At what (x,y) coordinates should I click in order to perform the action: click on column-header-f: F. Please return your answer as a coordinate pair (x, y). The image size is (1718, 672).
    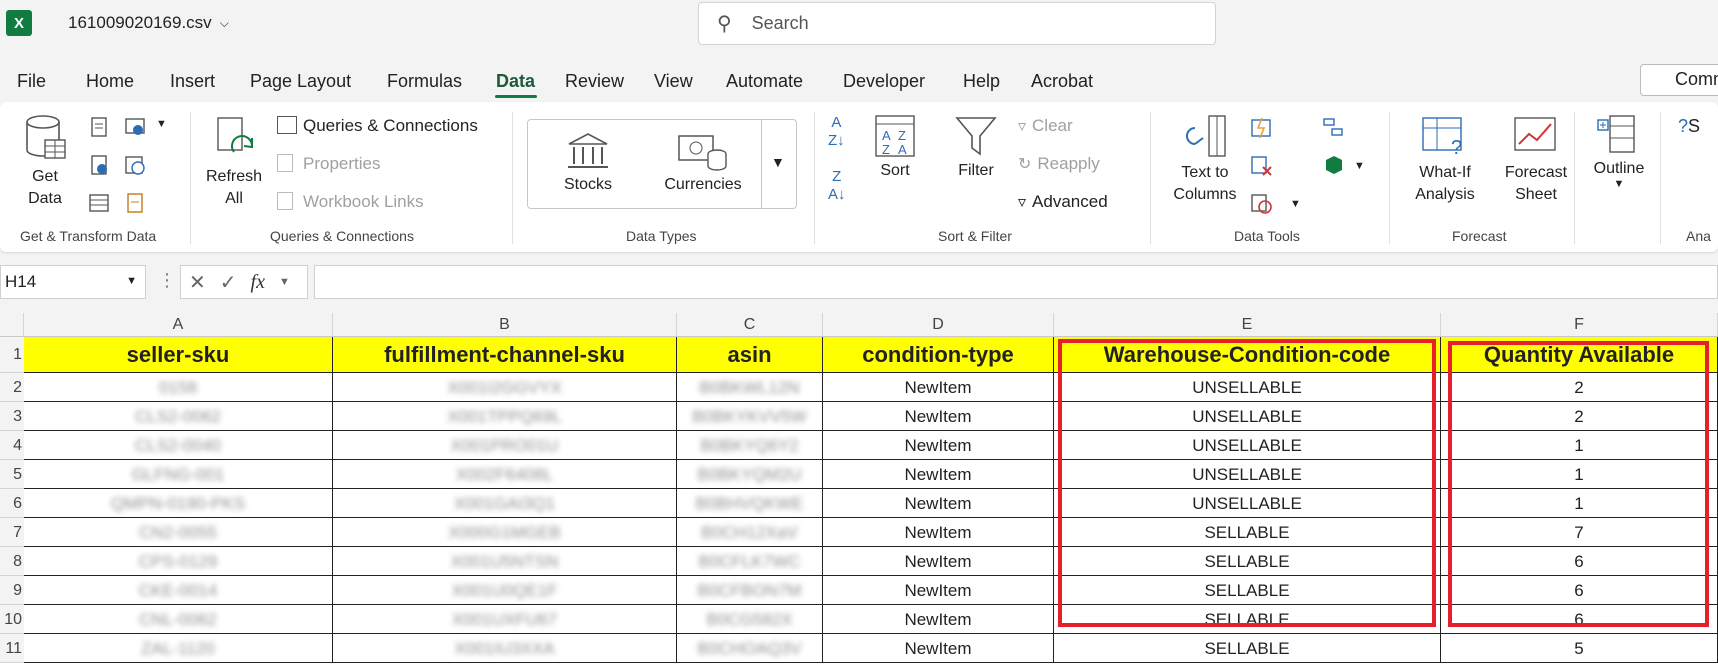
    Looking at the image, I should click on (1579, 325).